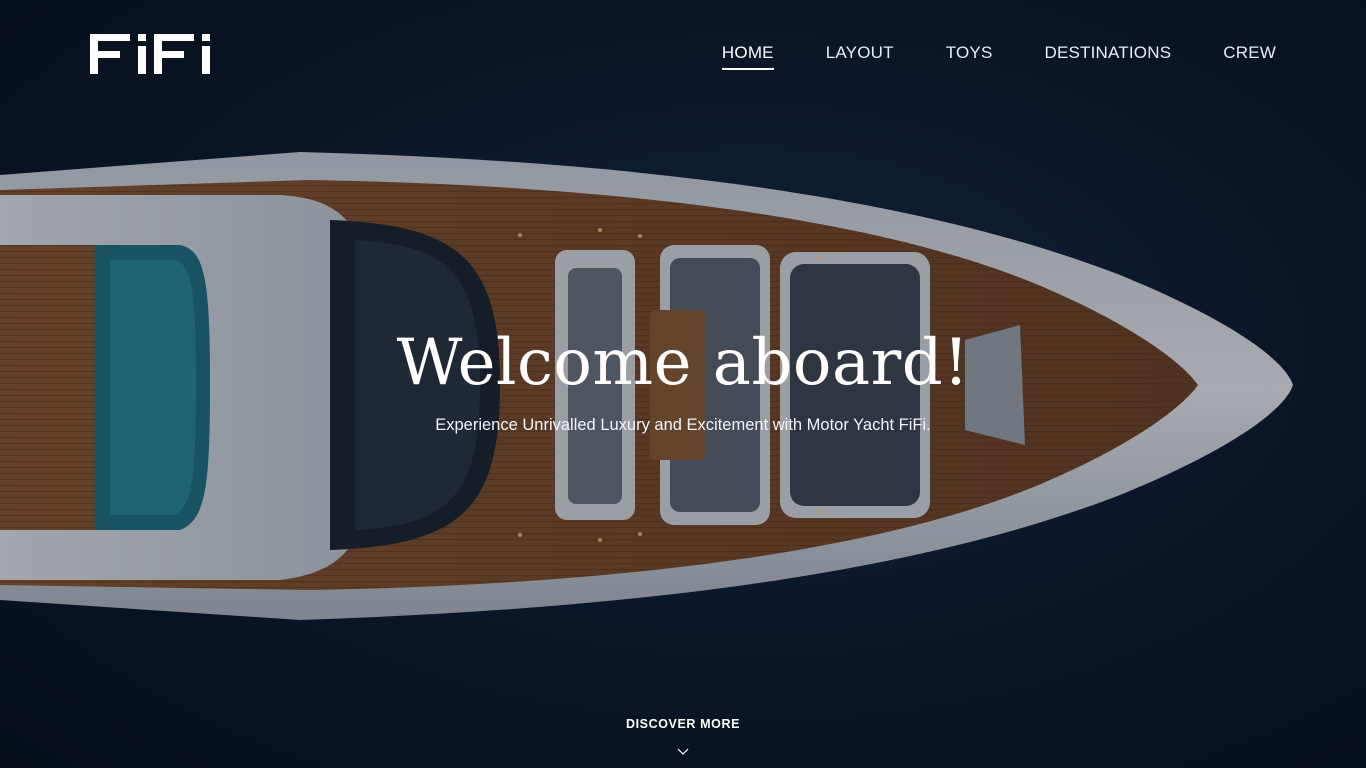 Image resolution: width=1366 pixels, height=768 pixels. I want to click on nav-home-link: HOME, so click(747, 56).